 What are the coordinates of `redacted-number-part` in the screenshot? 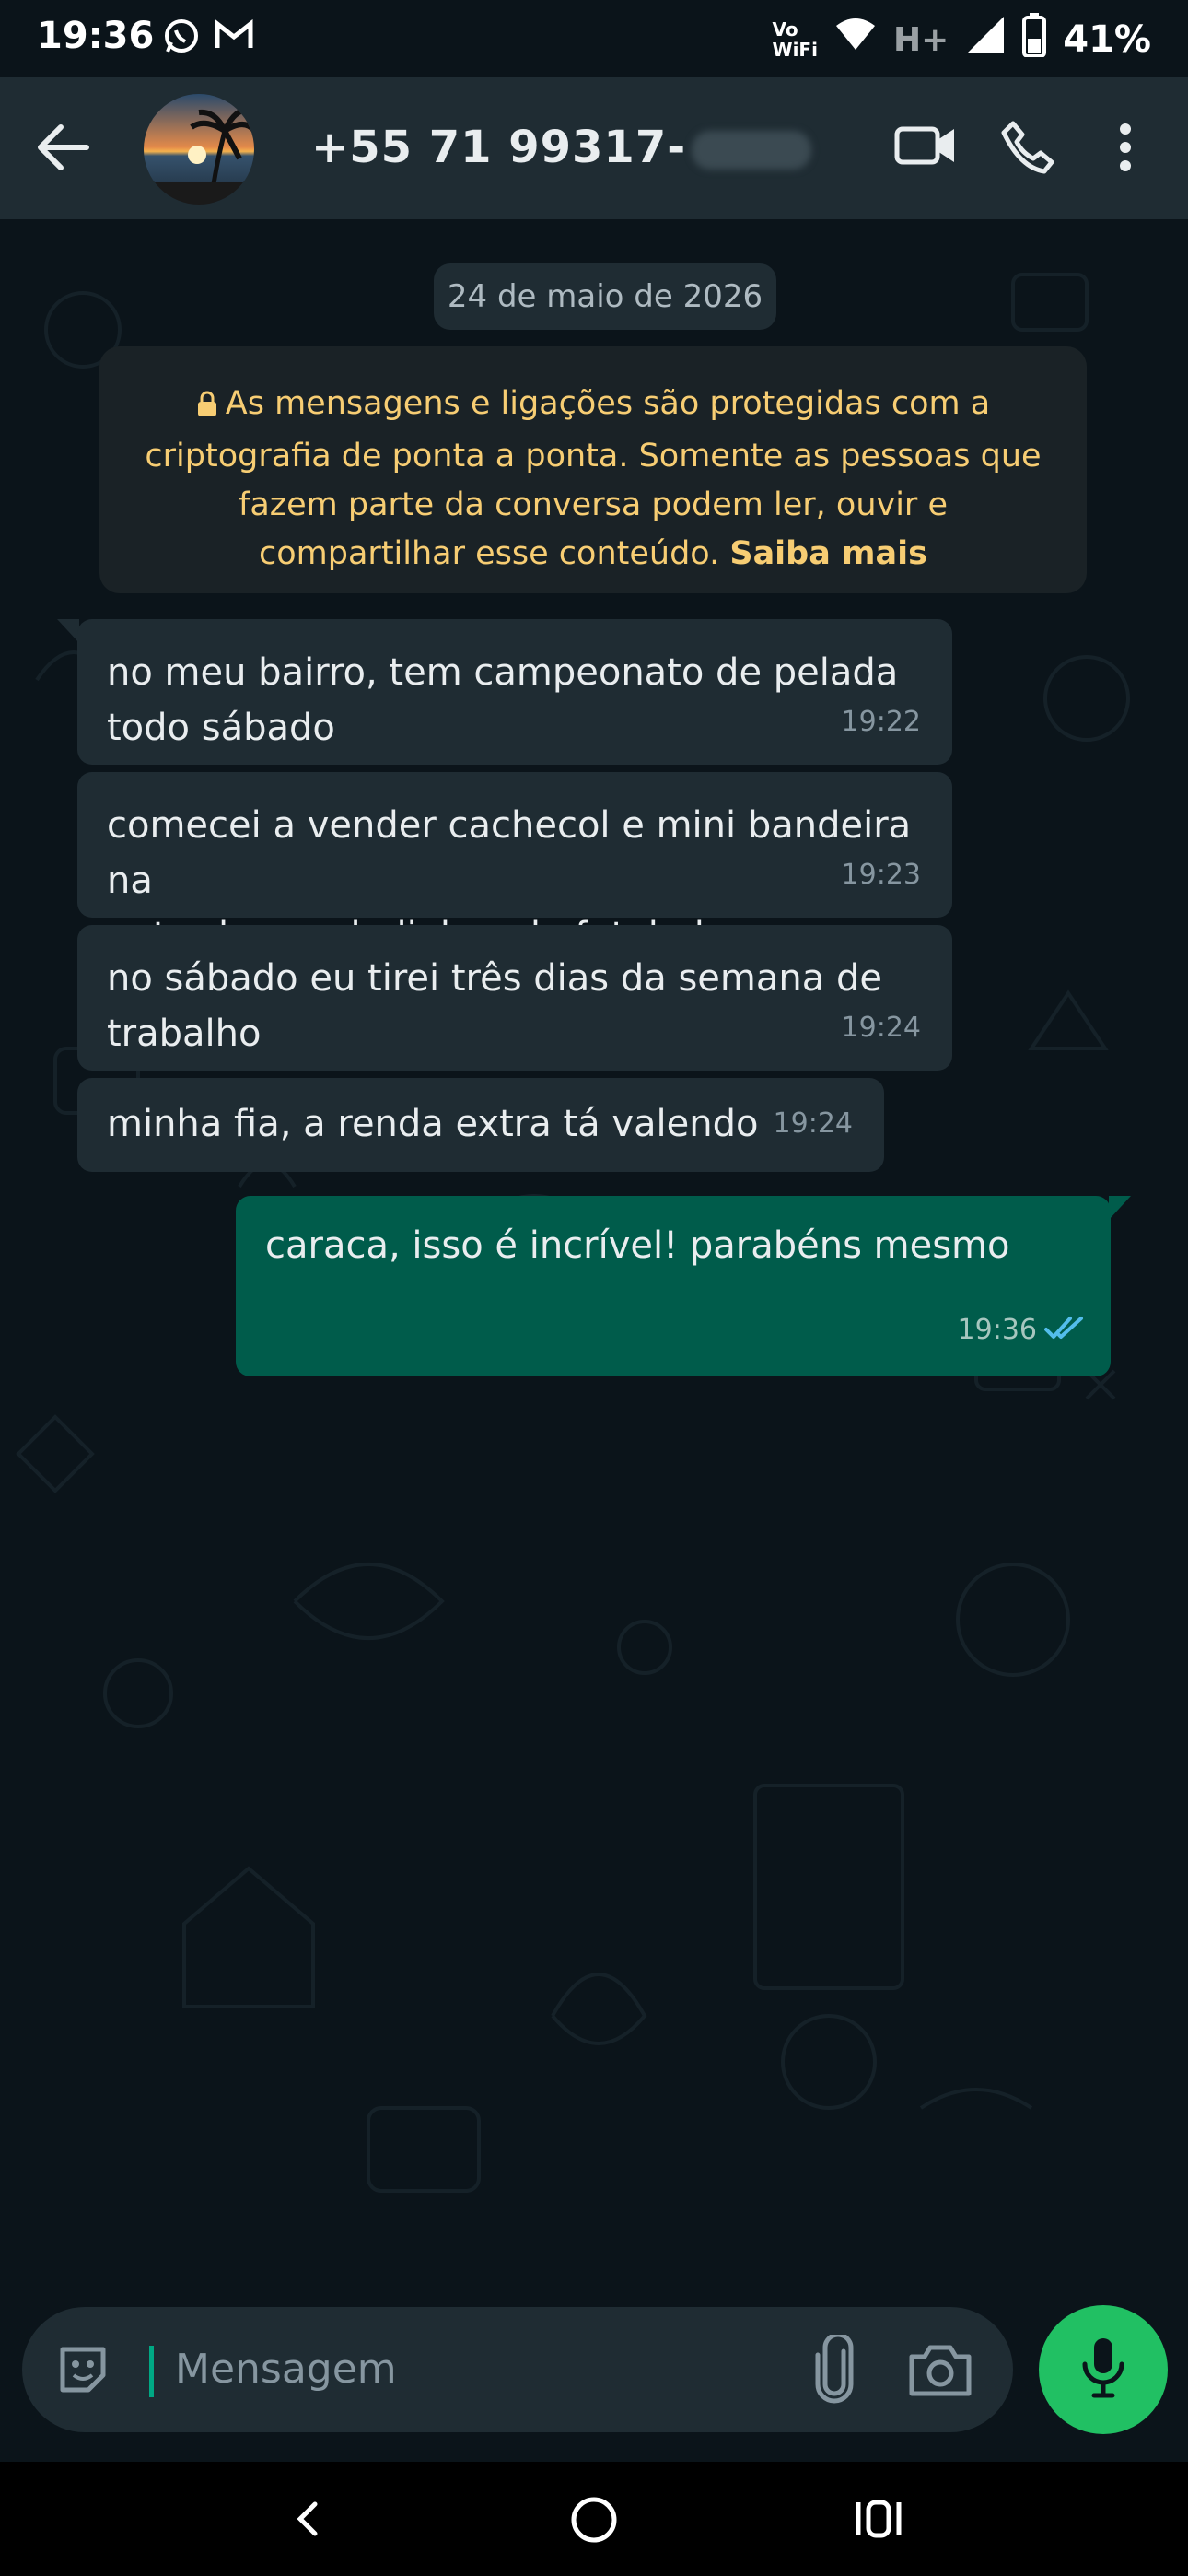 It's located at (752, 150).